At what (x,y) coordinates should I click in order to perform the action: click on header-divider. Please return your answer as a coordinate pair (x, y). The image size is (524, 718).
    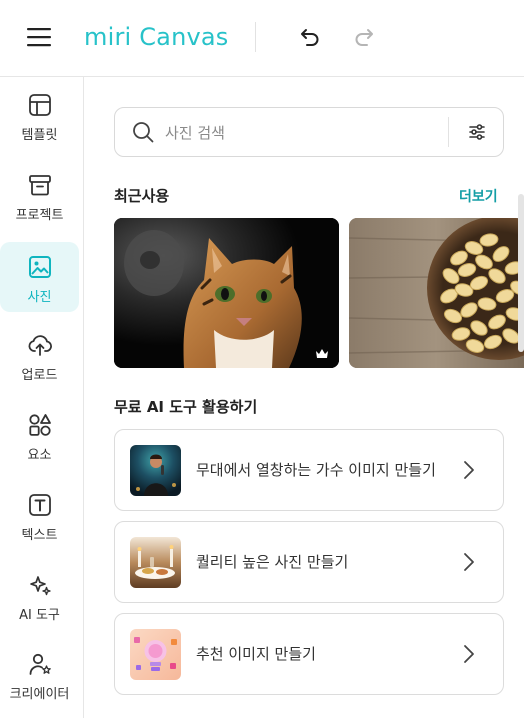
    Looking at the image, I should click on (255, 37).